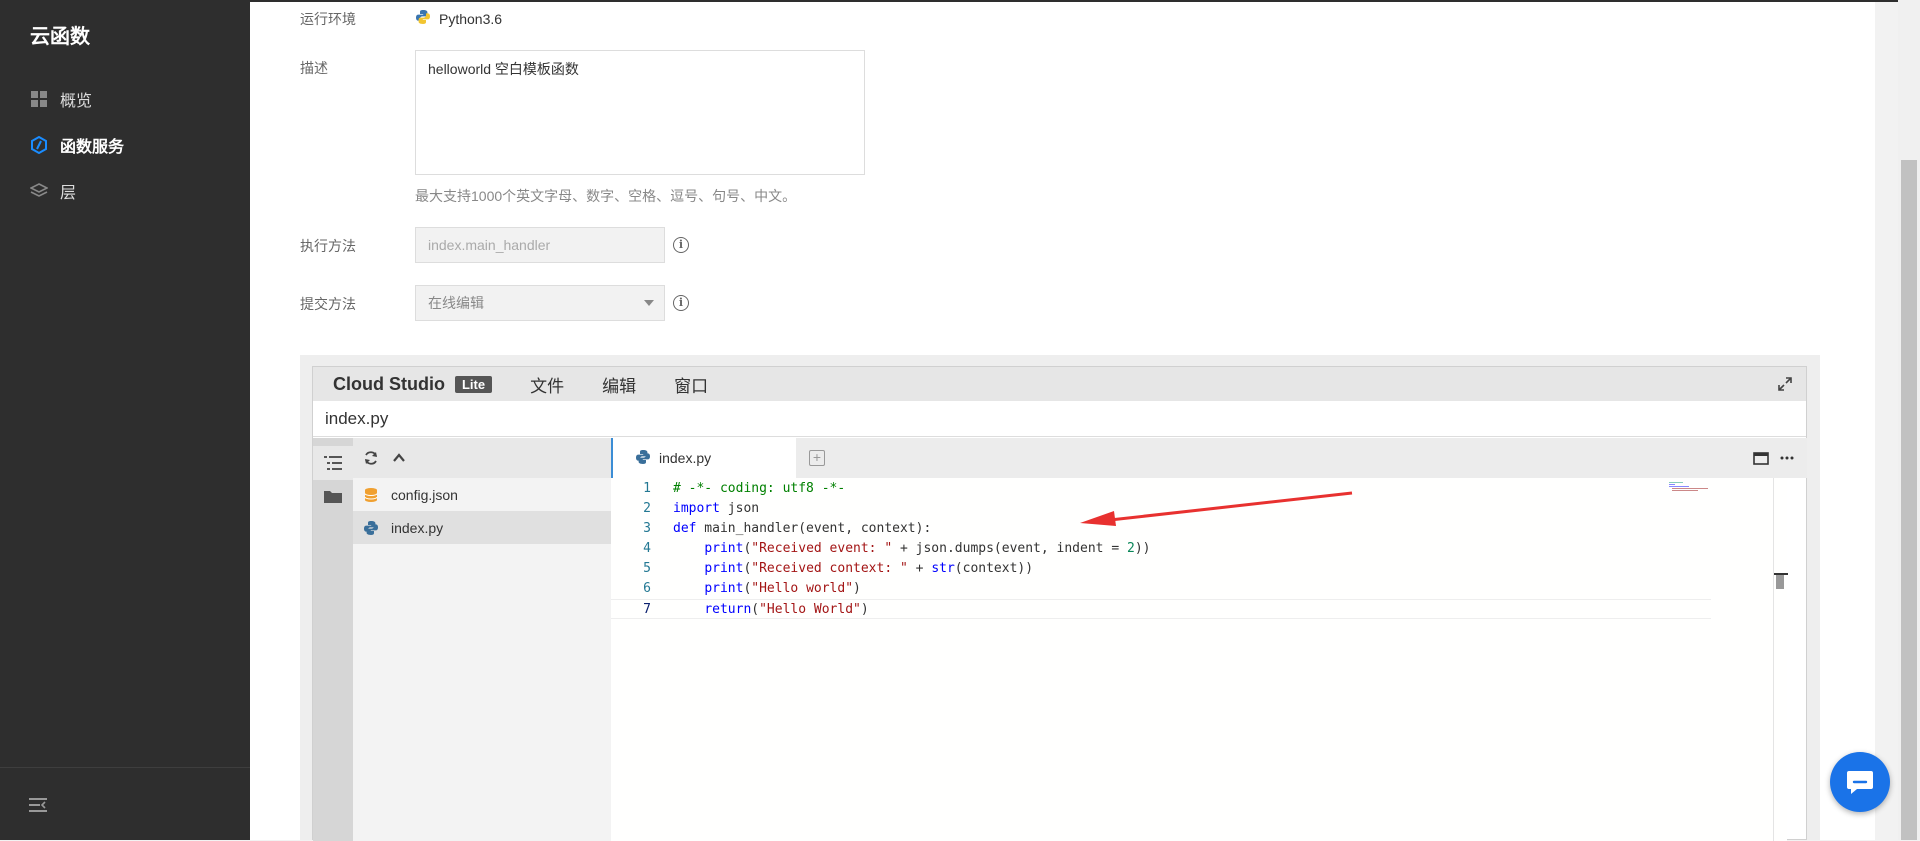 The image size is (1920, 841). Describe the element at coordinates (1780, 659) in the screenshot. I see `editor-scrollbar` at that location.